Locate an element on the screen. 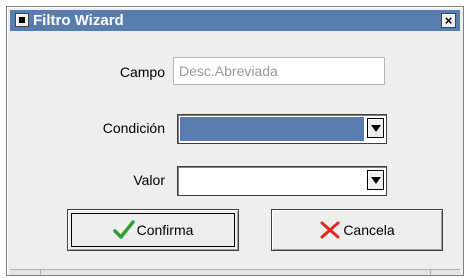 This screenshot has height=278, width=469. valor-selected-value is located at coordinates (272, 181).